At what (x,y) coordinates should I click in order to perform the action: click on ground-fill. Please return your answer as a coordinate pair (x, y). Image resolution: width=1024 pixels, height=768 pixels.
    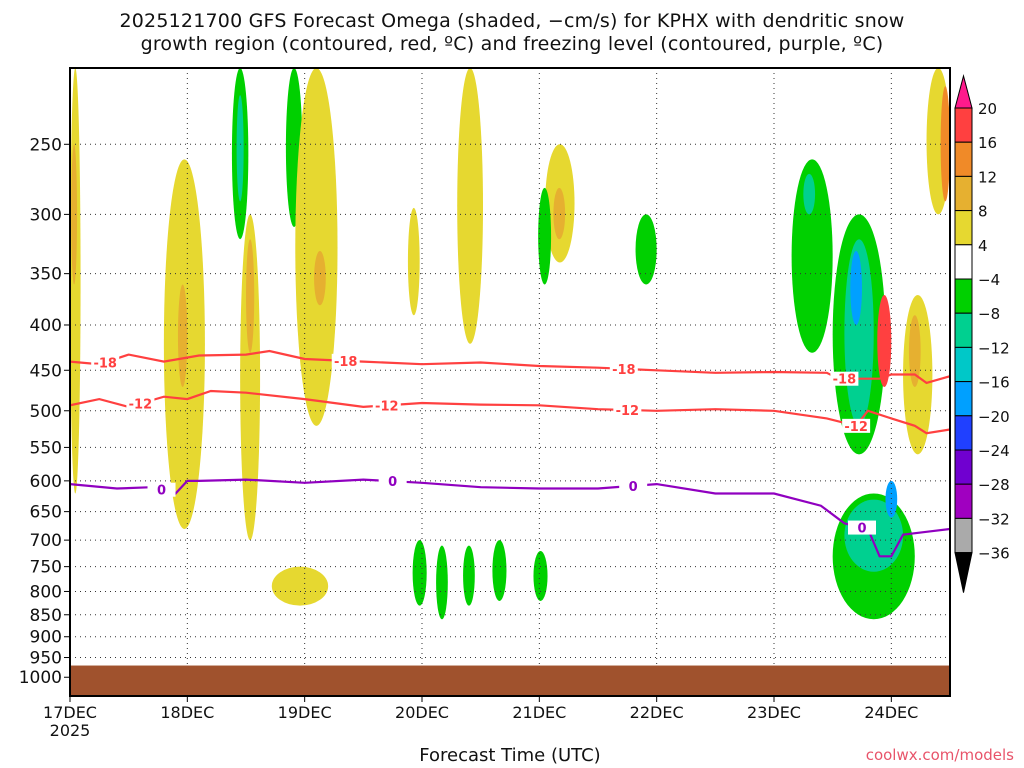
    Looking at the image, I should click on (510, 680).